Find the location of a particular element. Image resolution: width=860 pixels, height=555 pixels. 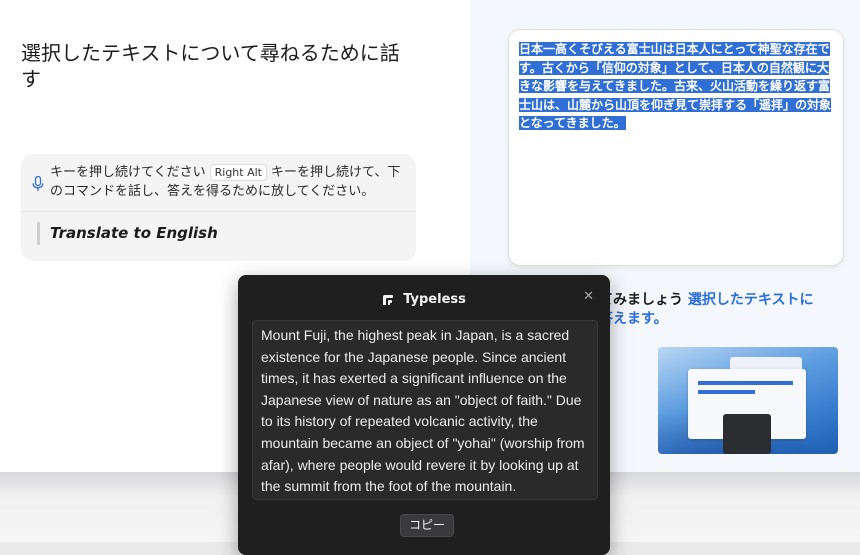

quote-bar is located at coordinates (38, 233).